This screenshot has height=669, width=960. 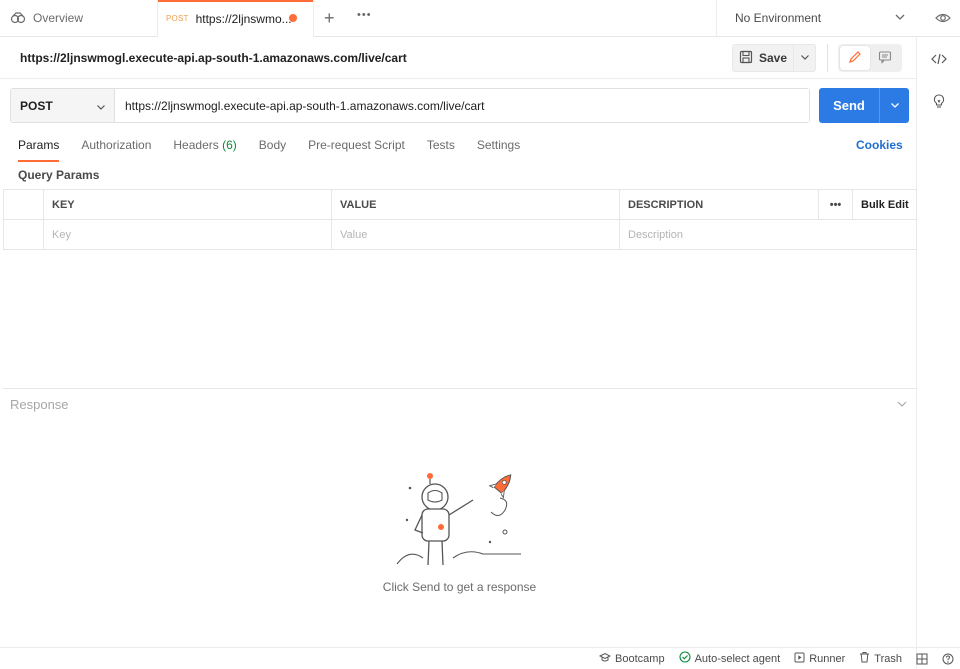 I want to click on check-circle-icon, so click(x=685, y=658).